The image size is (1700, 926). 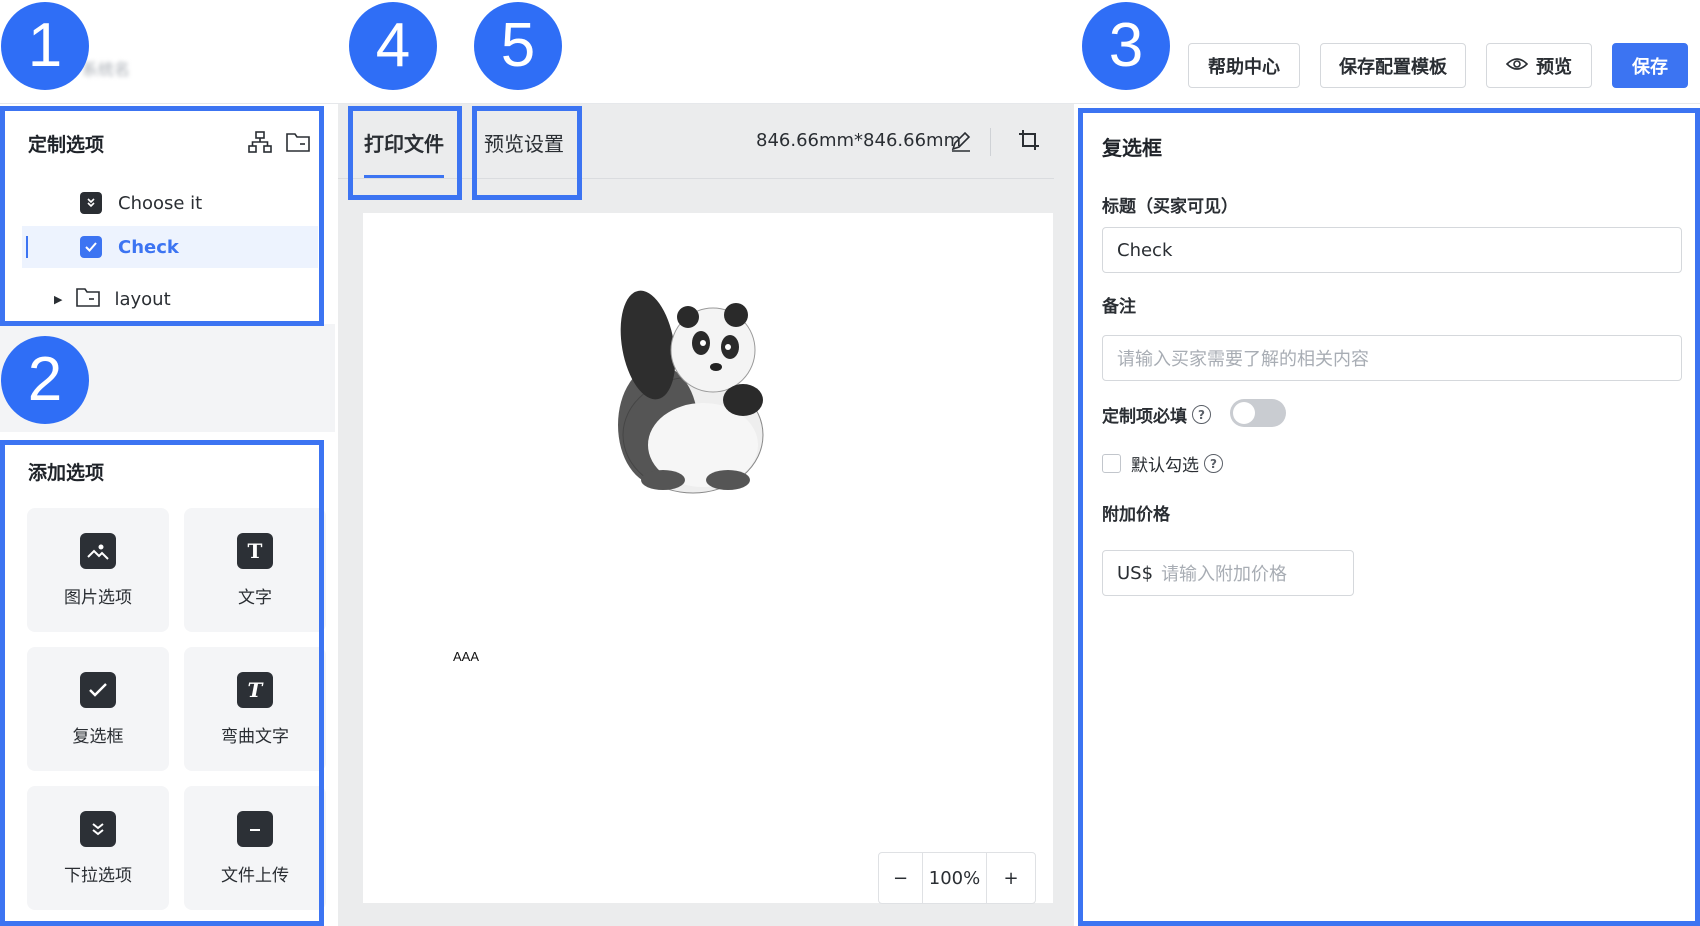 I want to click on highlight-customize, so click(x=162, y=216).